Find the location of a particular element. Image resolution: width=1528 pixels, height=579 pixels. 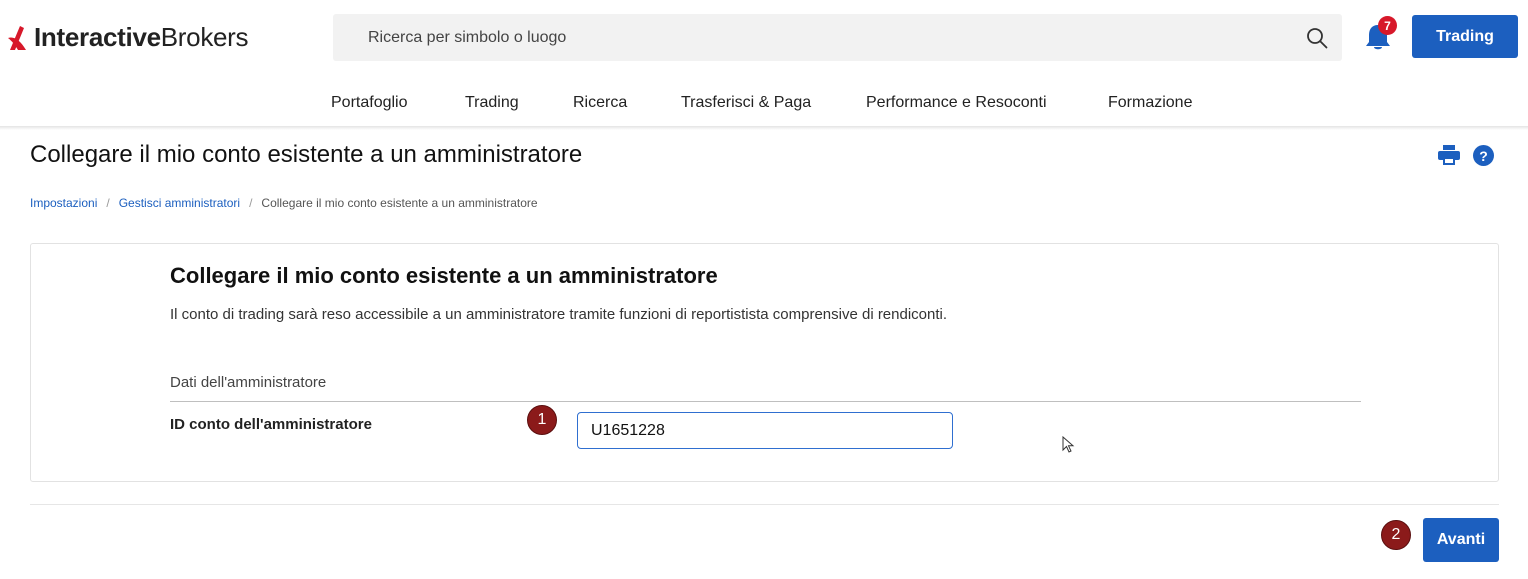

search-bar is located at coordinates (837, 37).